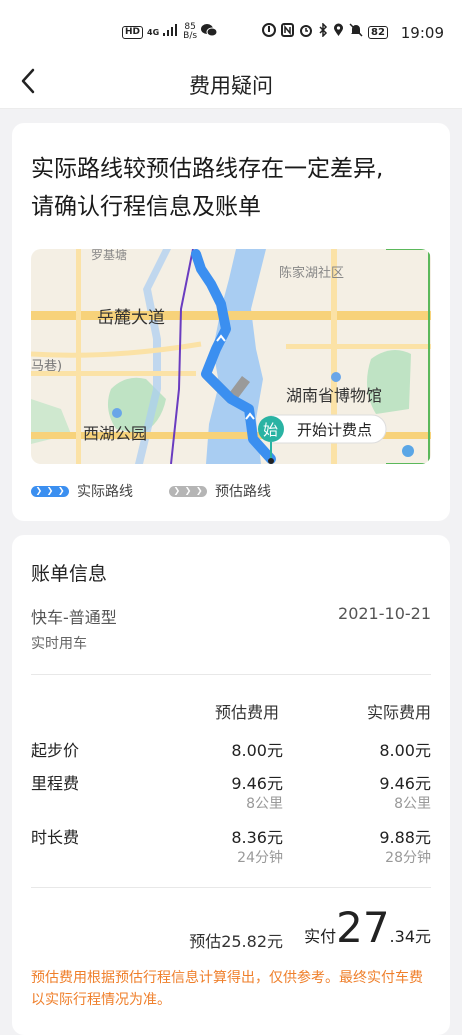 The height and width of the screenshot is (1035, 462). What do you see at coordinates (188, 491) in the screenshot?
I see `estimated-route-swatch-icon: ❯ ❯ ❯` at bounding box center [188, 491].